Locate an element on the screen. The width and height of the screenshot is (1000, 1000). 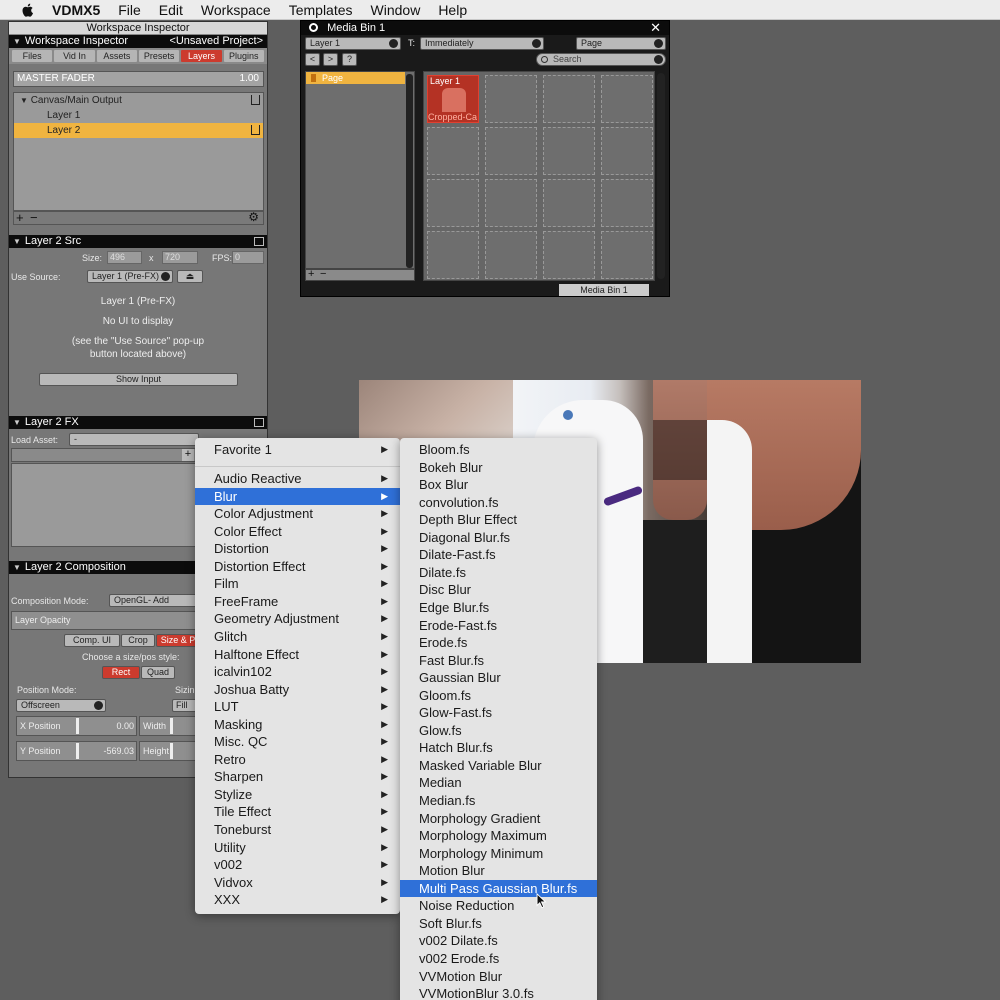
src-header: ▼ Layer 2 Src is located at coordinates (138, 241).